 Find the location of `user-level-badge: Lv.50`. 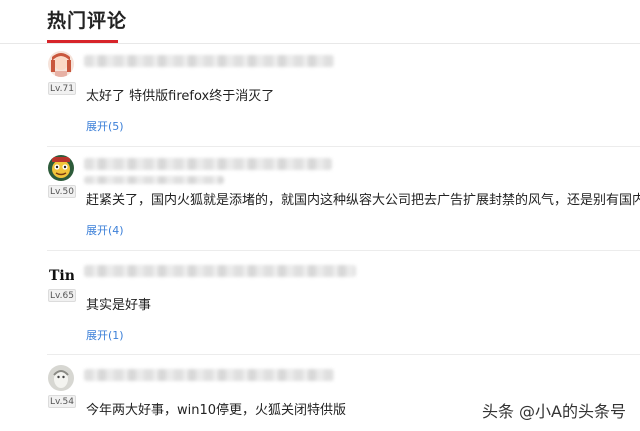

user-level-badge: Lv.50 is located at coordinates (62, 191).